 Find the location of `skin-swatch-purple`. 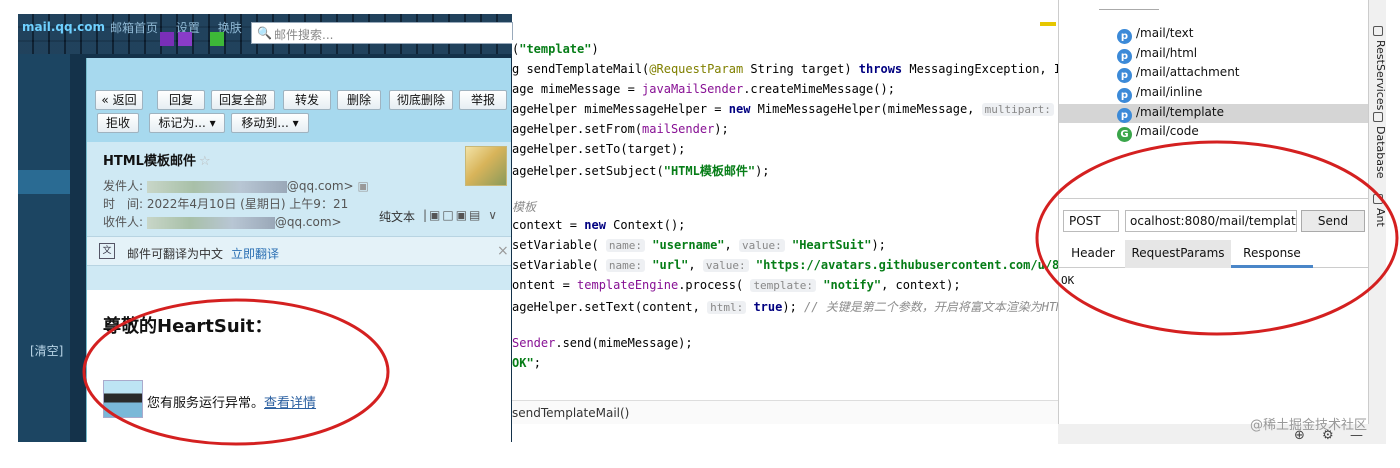

skin-swatch-purple is located at coordinates (167, 39).